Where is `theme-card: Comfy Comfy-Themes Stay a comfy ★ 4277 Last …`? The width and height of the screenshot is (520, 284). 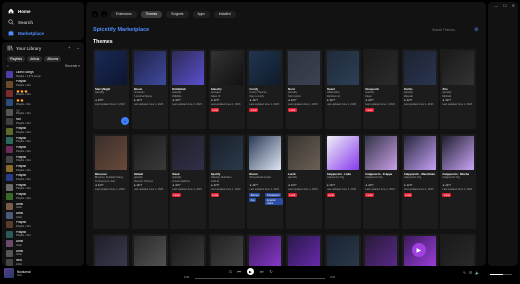
theme-card: Comfy Comfy-Themes Stay a comfy ★ 4277 Last … is located at coordinates (265, 89).